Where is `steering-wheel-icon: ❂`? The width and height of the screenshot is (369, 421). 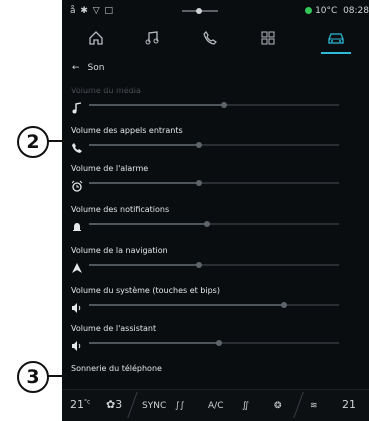 steering-wheel-icon: ❂ is located at coordinates (278, 406).